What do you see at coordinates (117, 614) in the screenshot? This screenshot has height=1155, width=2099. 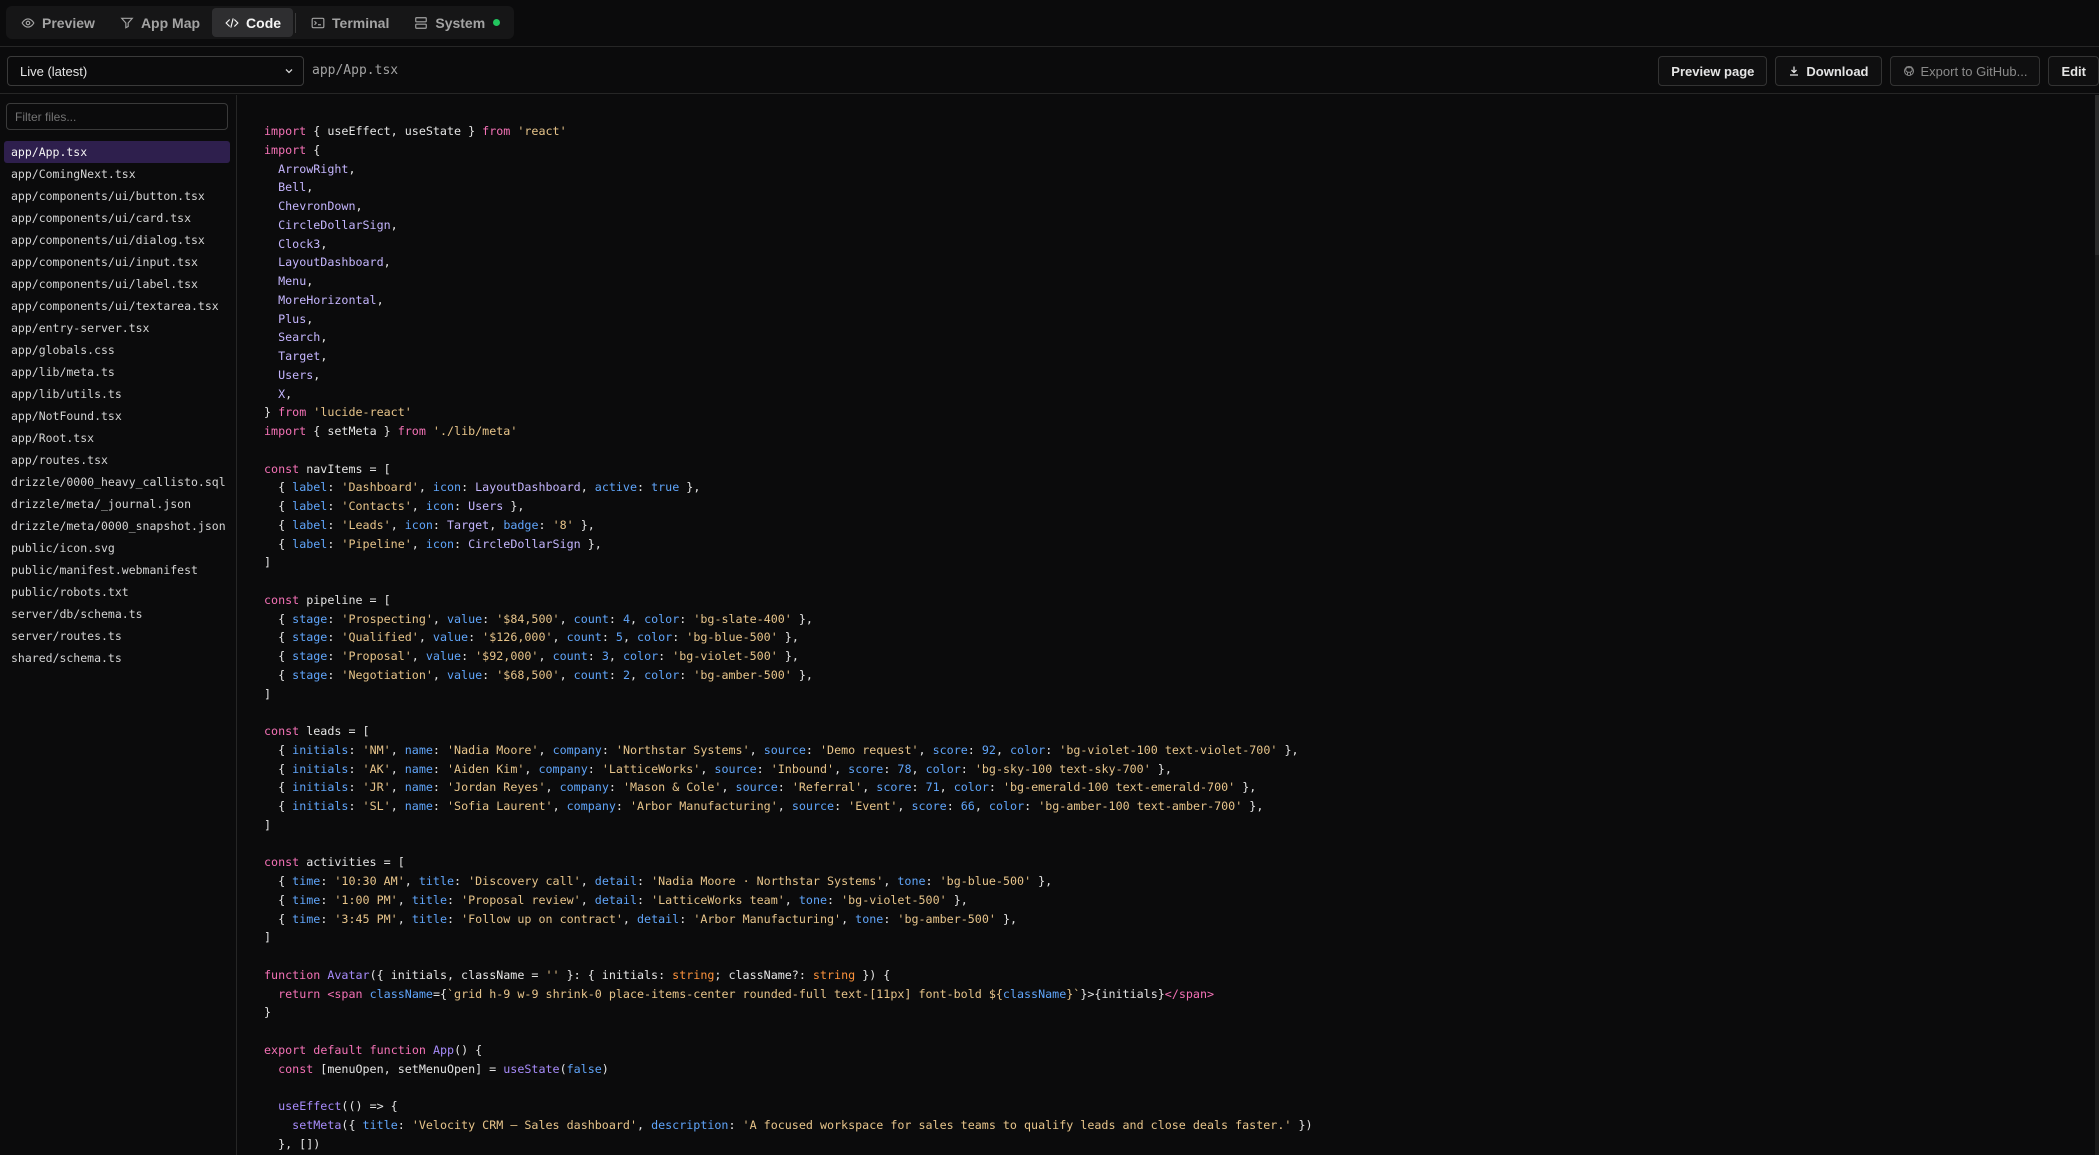 I see `file-item: server/db/schema.ts` at bounding box center [117, 614].